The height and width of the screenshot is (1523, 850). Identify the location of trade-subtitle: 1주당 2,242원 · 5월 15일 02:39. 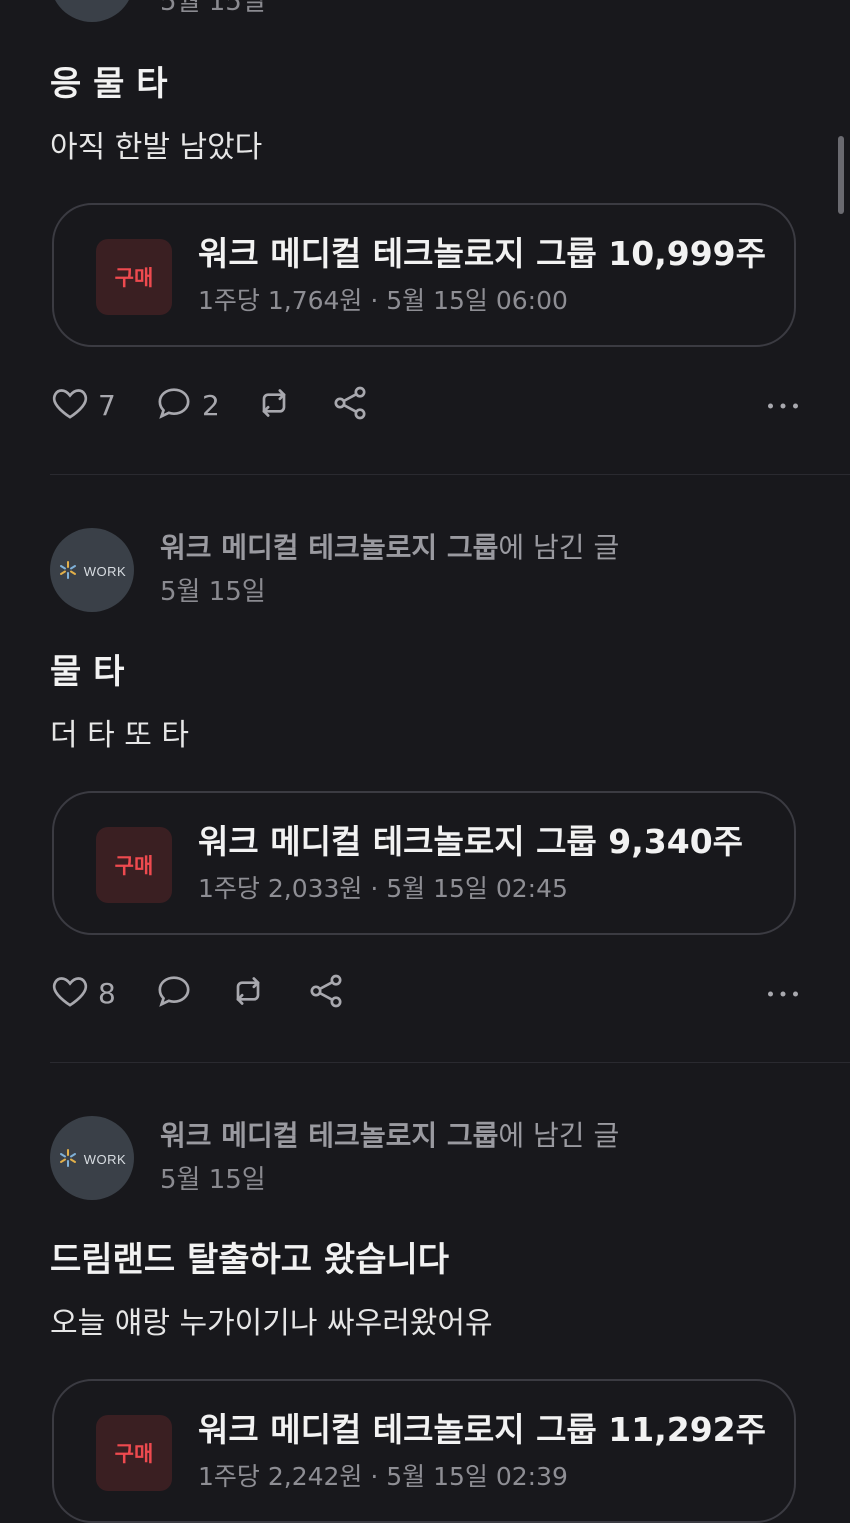
(383, 1476).